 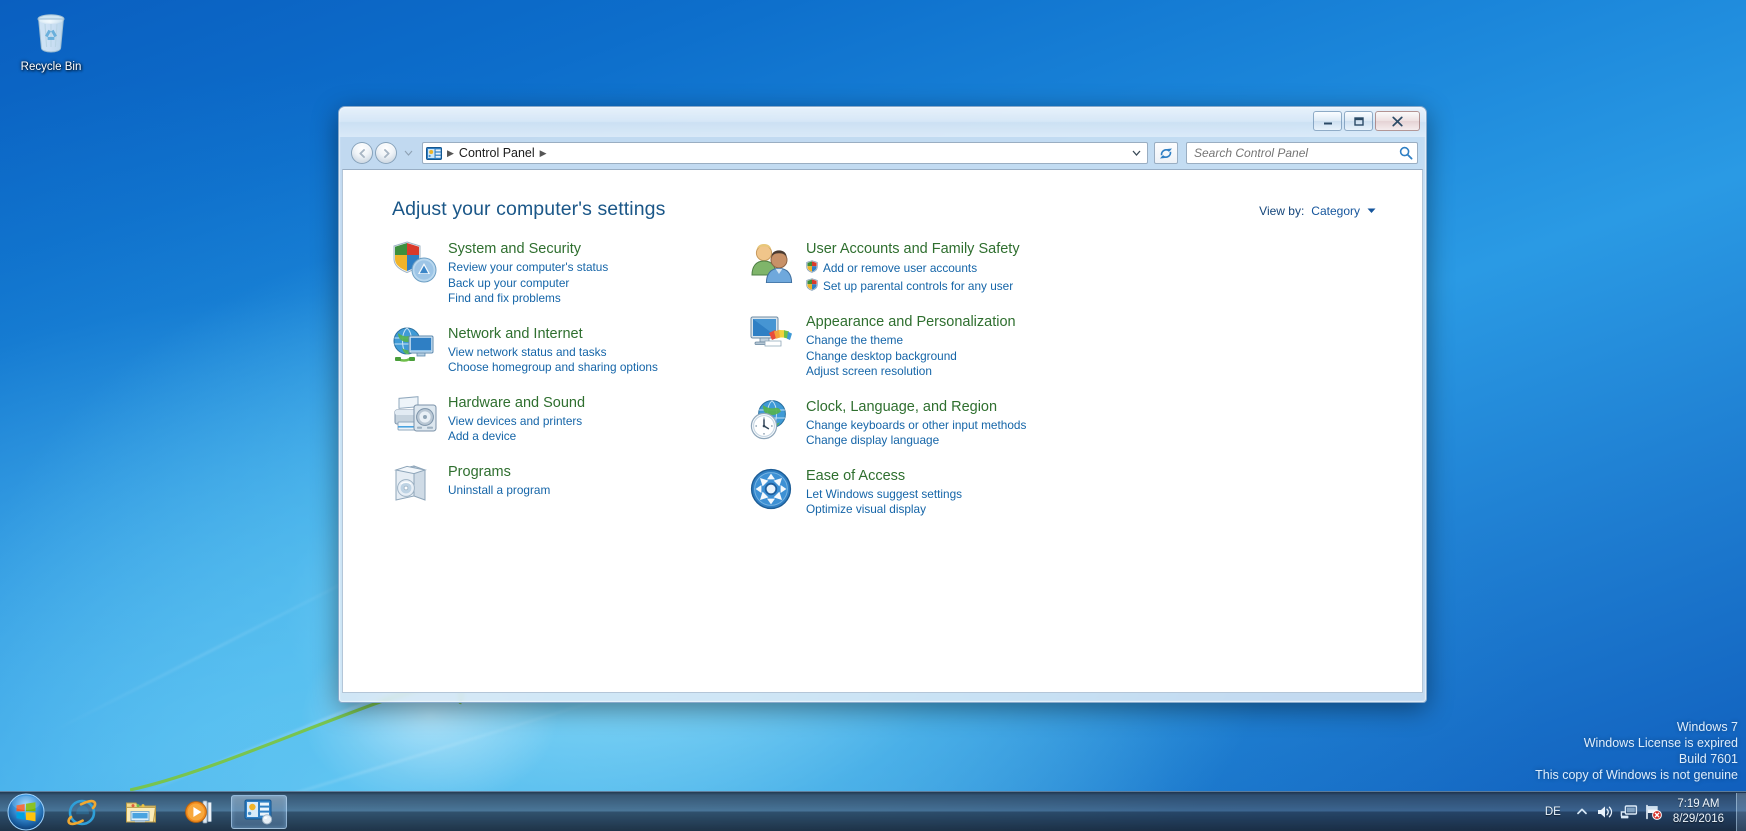 What do you see at coordinates (259, 811) in the screenshot?
I see `taskbar-item-control-panel` at bounding box center [259, 811].